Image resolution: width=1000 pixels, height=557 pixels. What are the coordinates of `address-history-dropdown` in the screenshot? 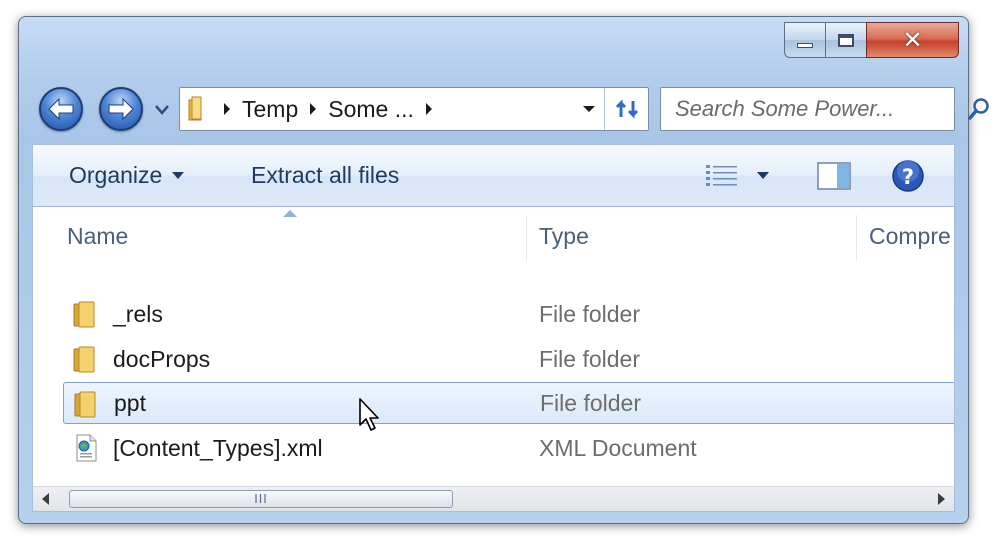 It's located at (589, 109).